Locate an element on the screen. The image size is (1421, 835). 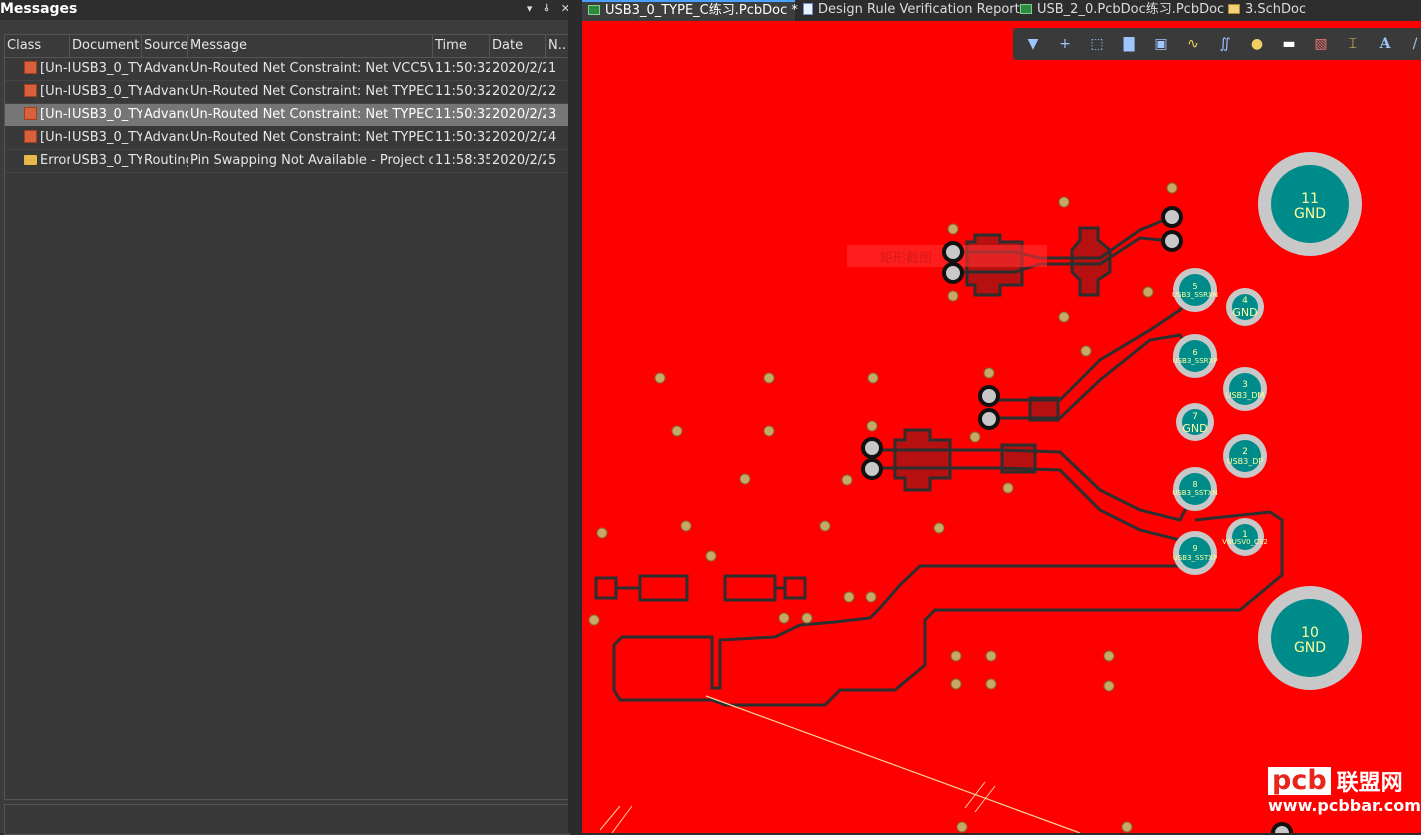
column-header-document: Document is located at coordinates (106, 46).